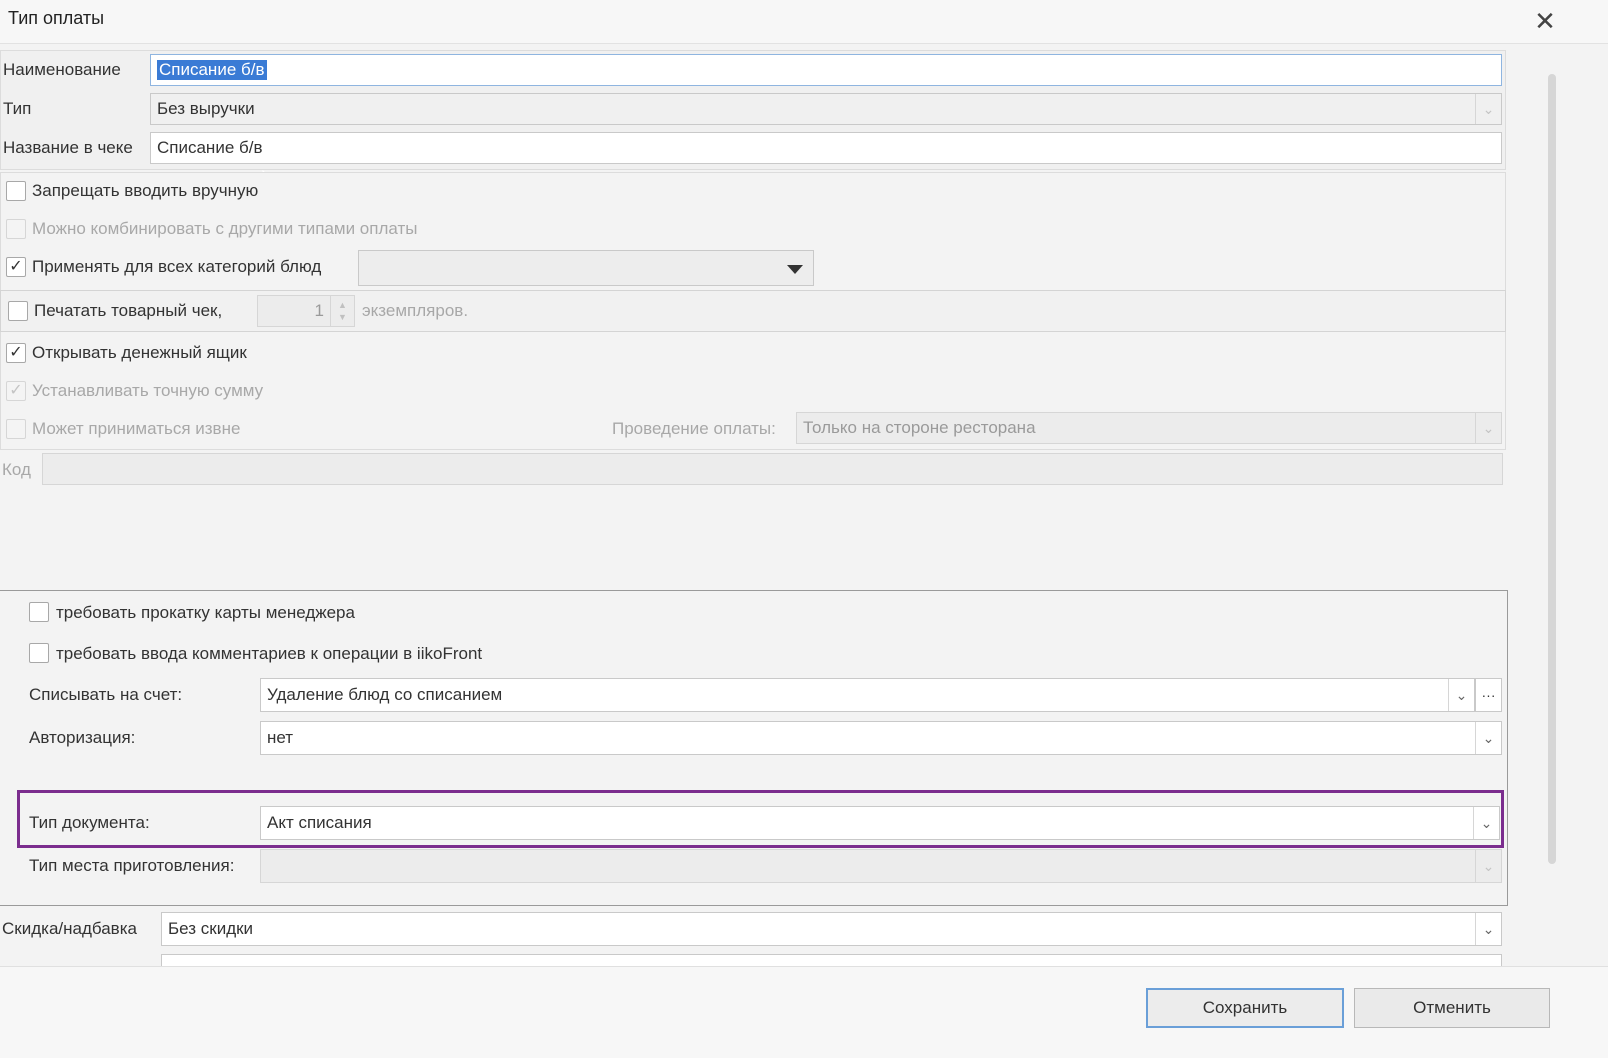  What do you see at coordinates (880, 823) in the screenshot?
I see `doc-type-select: Акт списания ⌄` at bounding box center [880, 823].